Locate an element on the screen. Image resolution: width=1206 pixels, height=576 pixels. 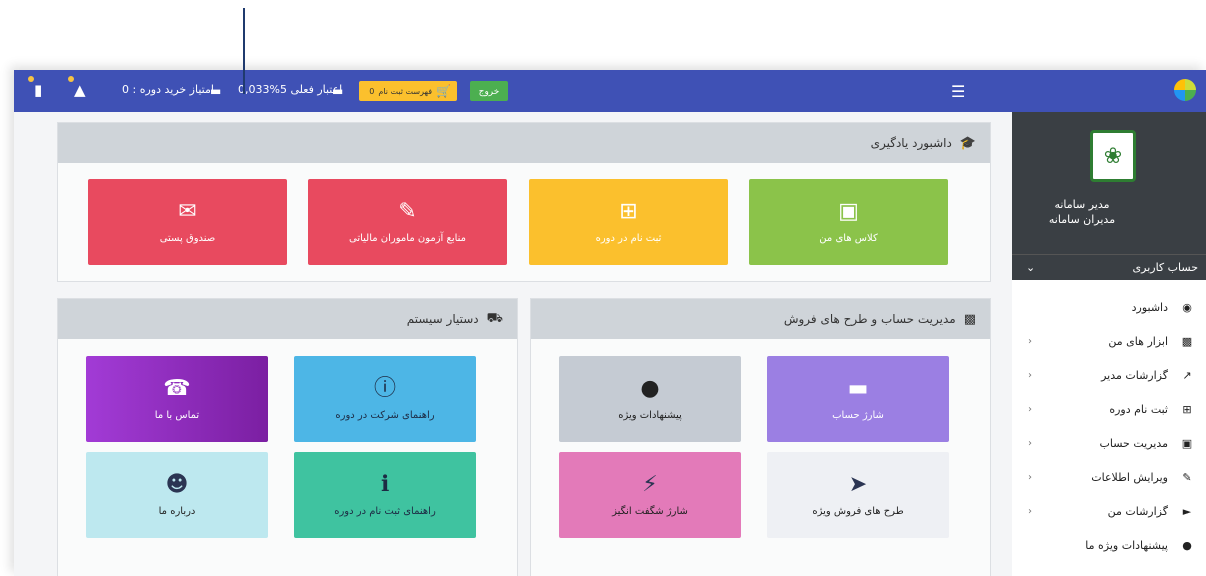
tile-mailbox: ✉ صندوق پستی is located at coordinates (187, 222).